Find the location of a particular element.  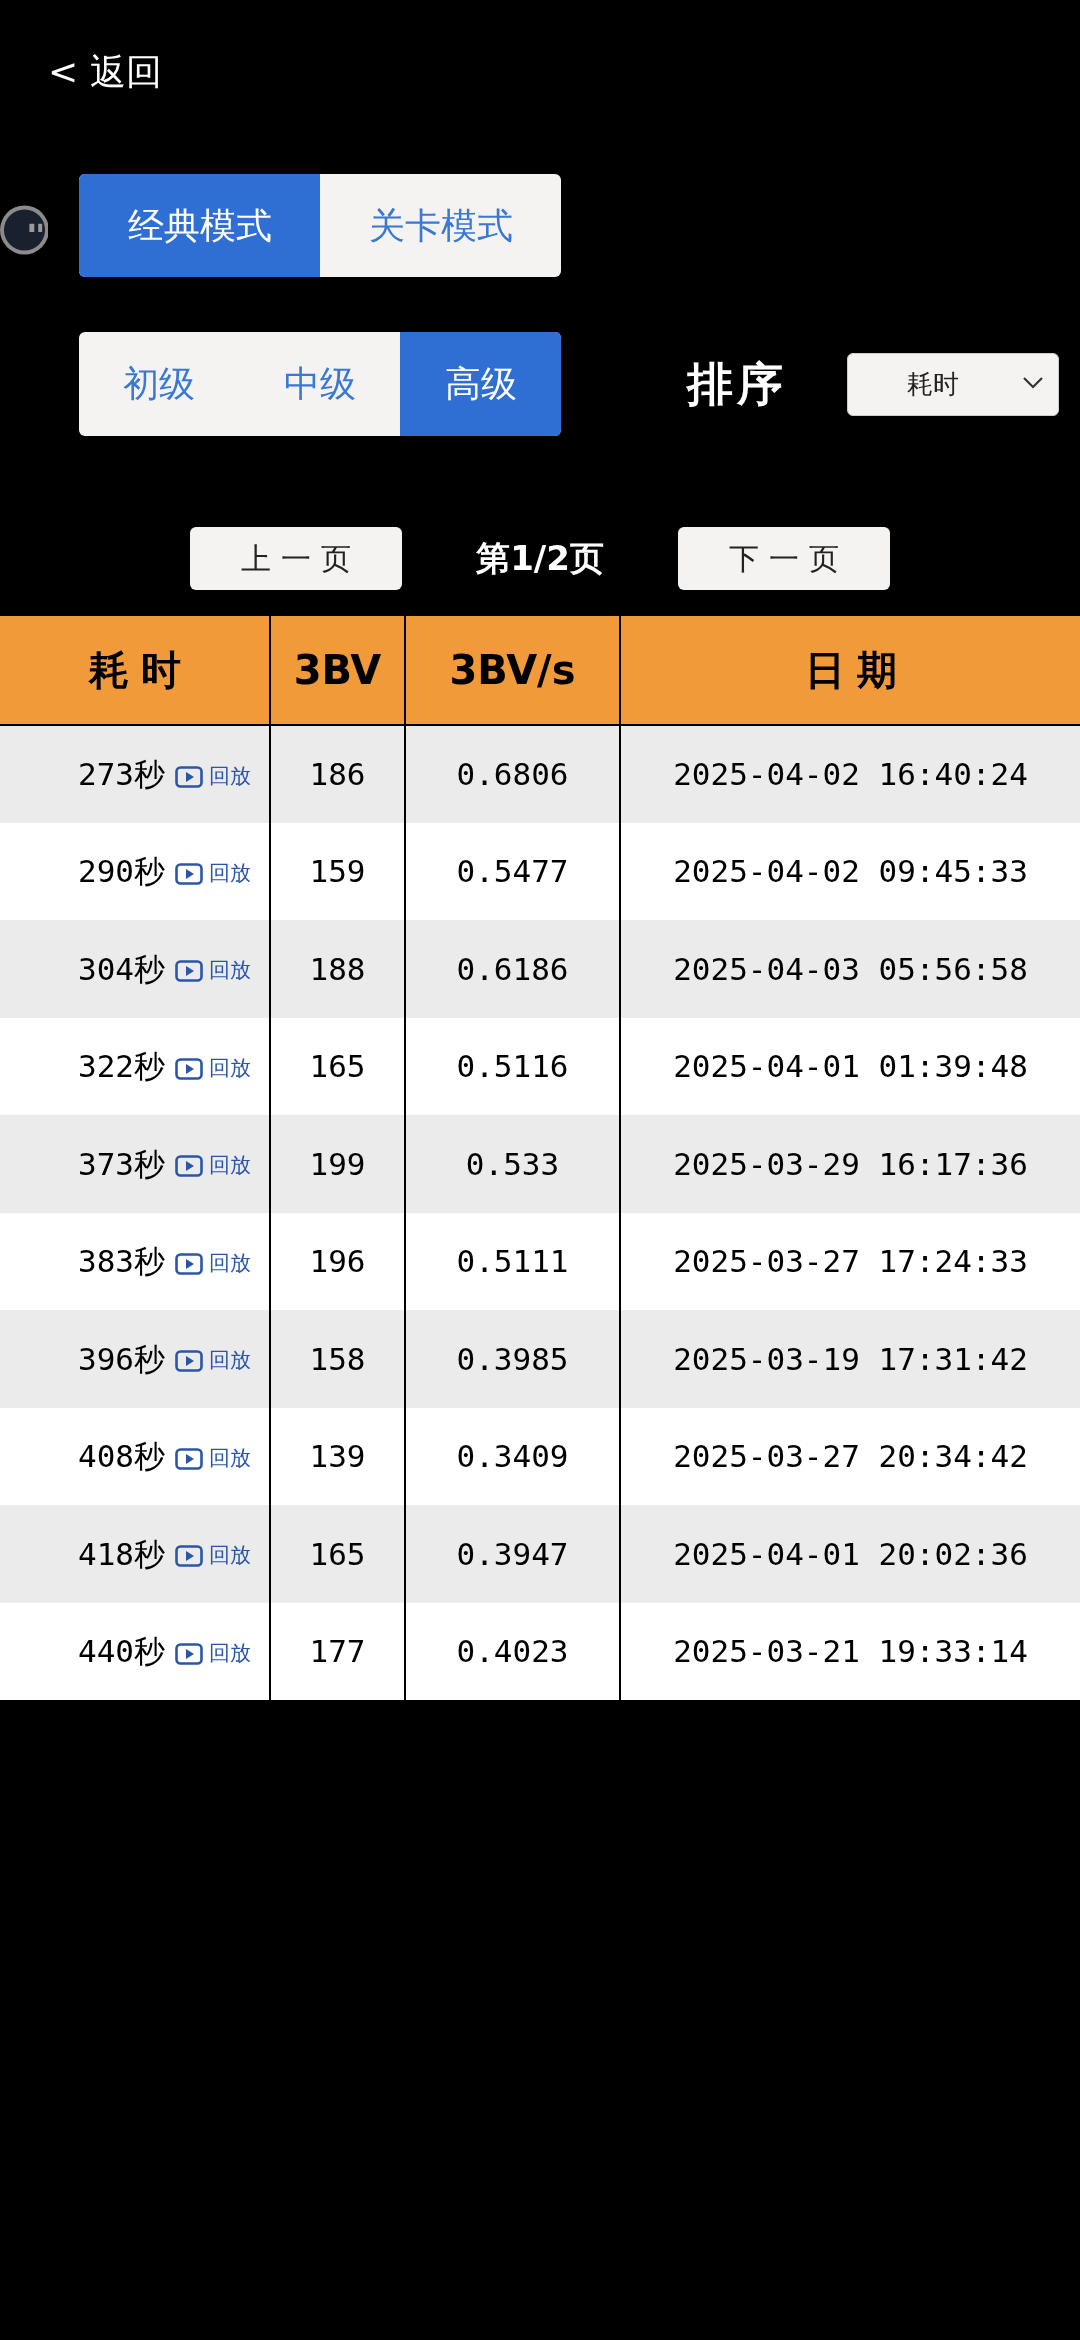

time-value: 322秒 is located at coordinates (121, 1066).